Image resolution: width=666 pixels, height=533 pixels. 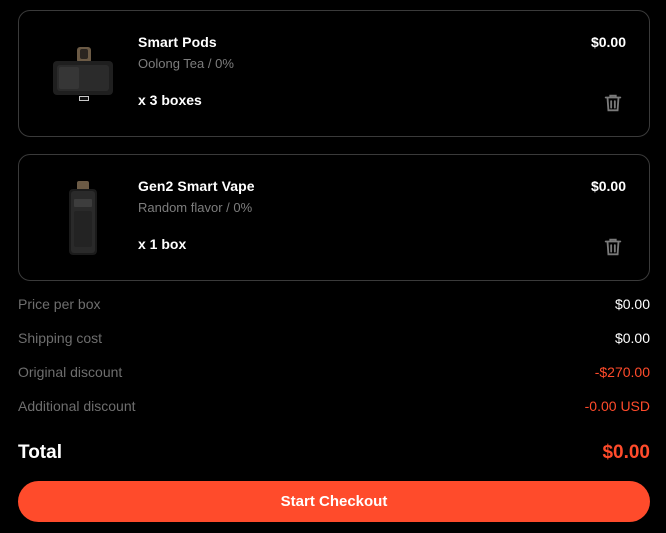 I want to click on item-variant: Random flavor / 0%, so click(x=195, y=207).